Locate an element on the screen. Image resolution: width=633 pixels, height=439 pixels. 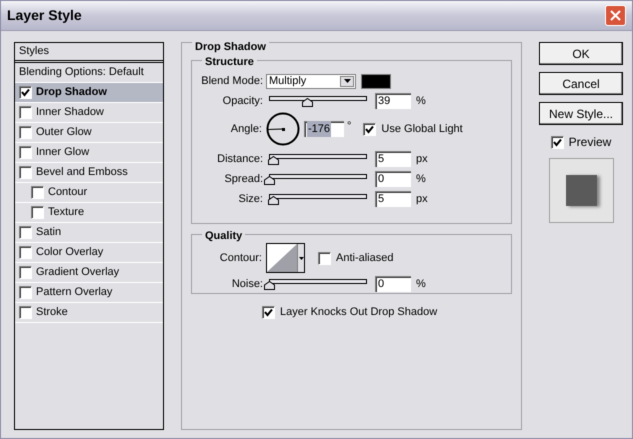
style-list-item: Outer Glow is located at coordinates (89, 133).